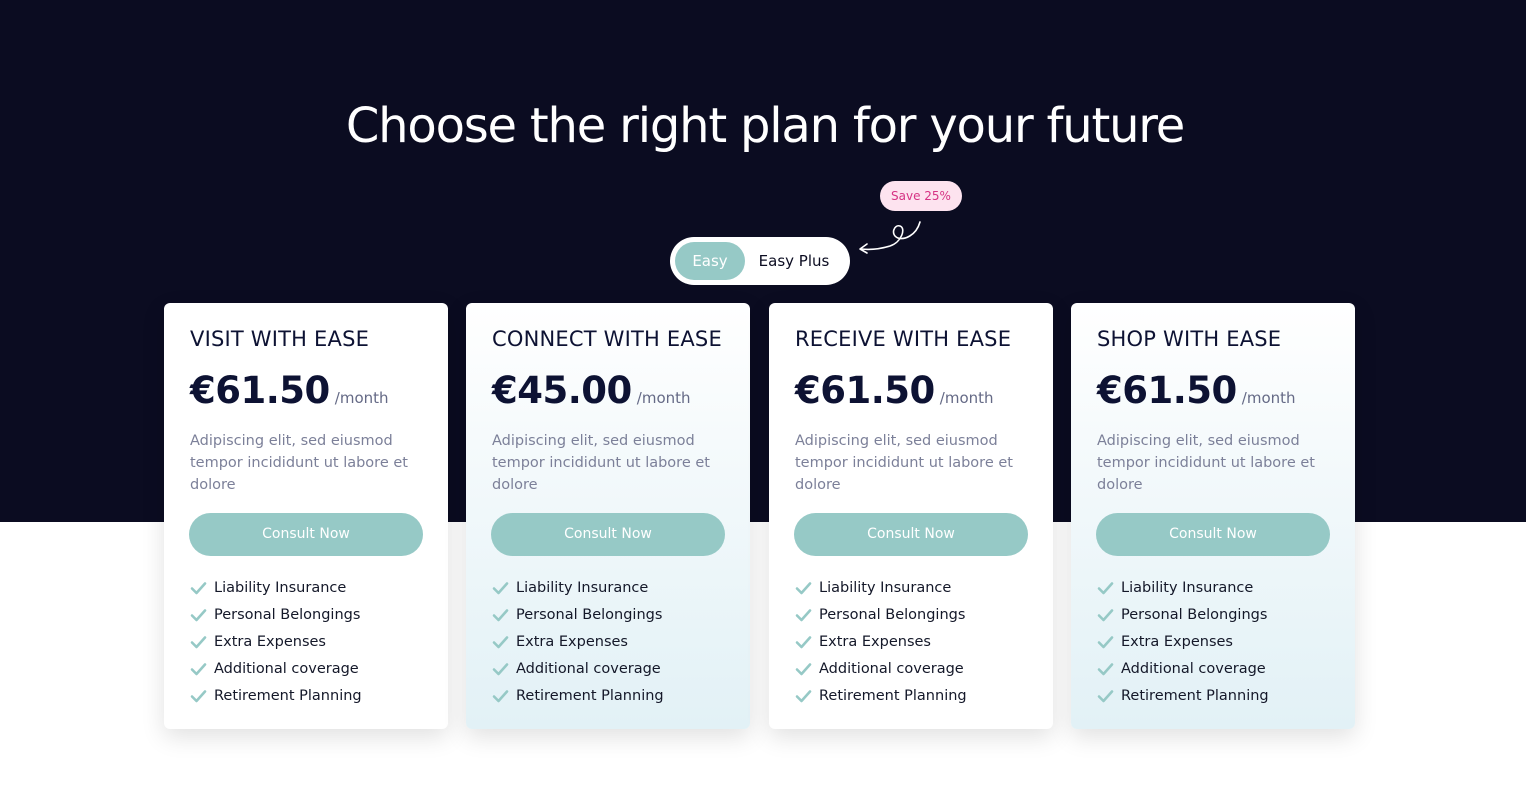  What do you see at coordinates (765, 126) in the screenshot?
I see `page-title: Choose the right plan for your future` at bounding box center [765, 126].